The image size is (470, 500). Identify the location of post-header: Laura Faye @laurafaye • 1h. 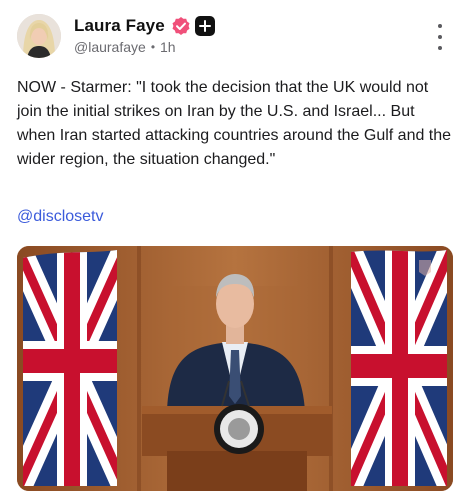
(144, 35).